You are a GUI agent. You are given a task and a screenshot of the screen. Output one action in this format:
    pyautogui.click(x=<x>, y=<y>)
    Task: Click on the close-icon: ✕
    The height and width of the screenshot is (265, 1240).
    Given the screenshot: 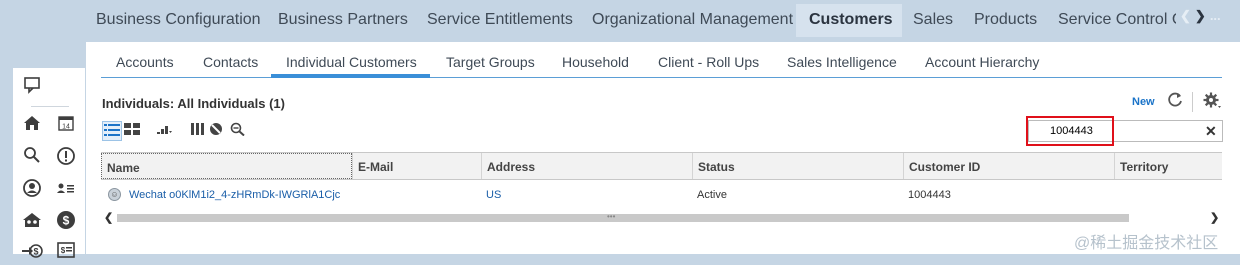 What is the action you would take?
    pyautogui.click(x=1211, y=131)
    